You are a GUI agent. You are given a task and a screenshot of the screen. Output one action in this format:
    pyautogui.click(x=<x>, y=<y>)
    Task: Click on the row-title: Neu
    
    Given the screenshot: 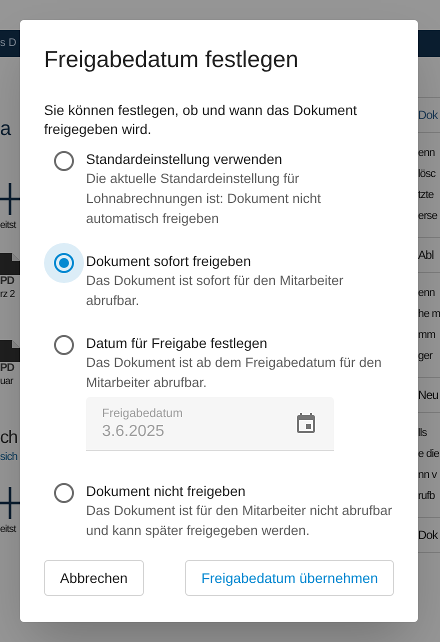 What is the action you would take?
    pyautogui.click(x=429, y=395)
    